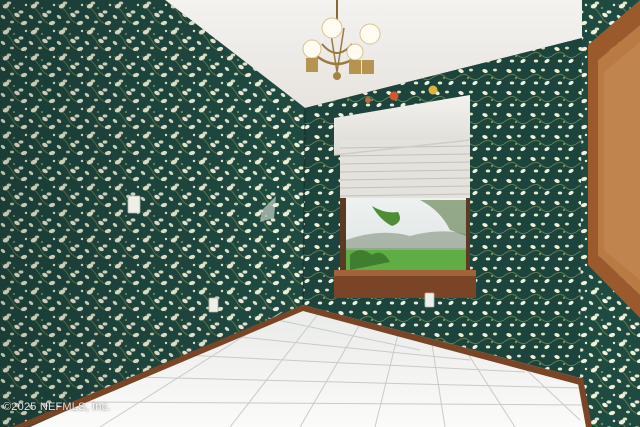 Image resolution: width=640 pixels, height=427 pixels. I want to click on left-outlet, so click(213, 305).